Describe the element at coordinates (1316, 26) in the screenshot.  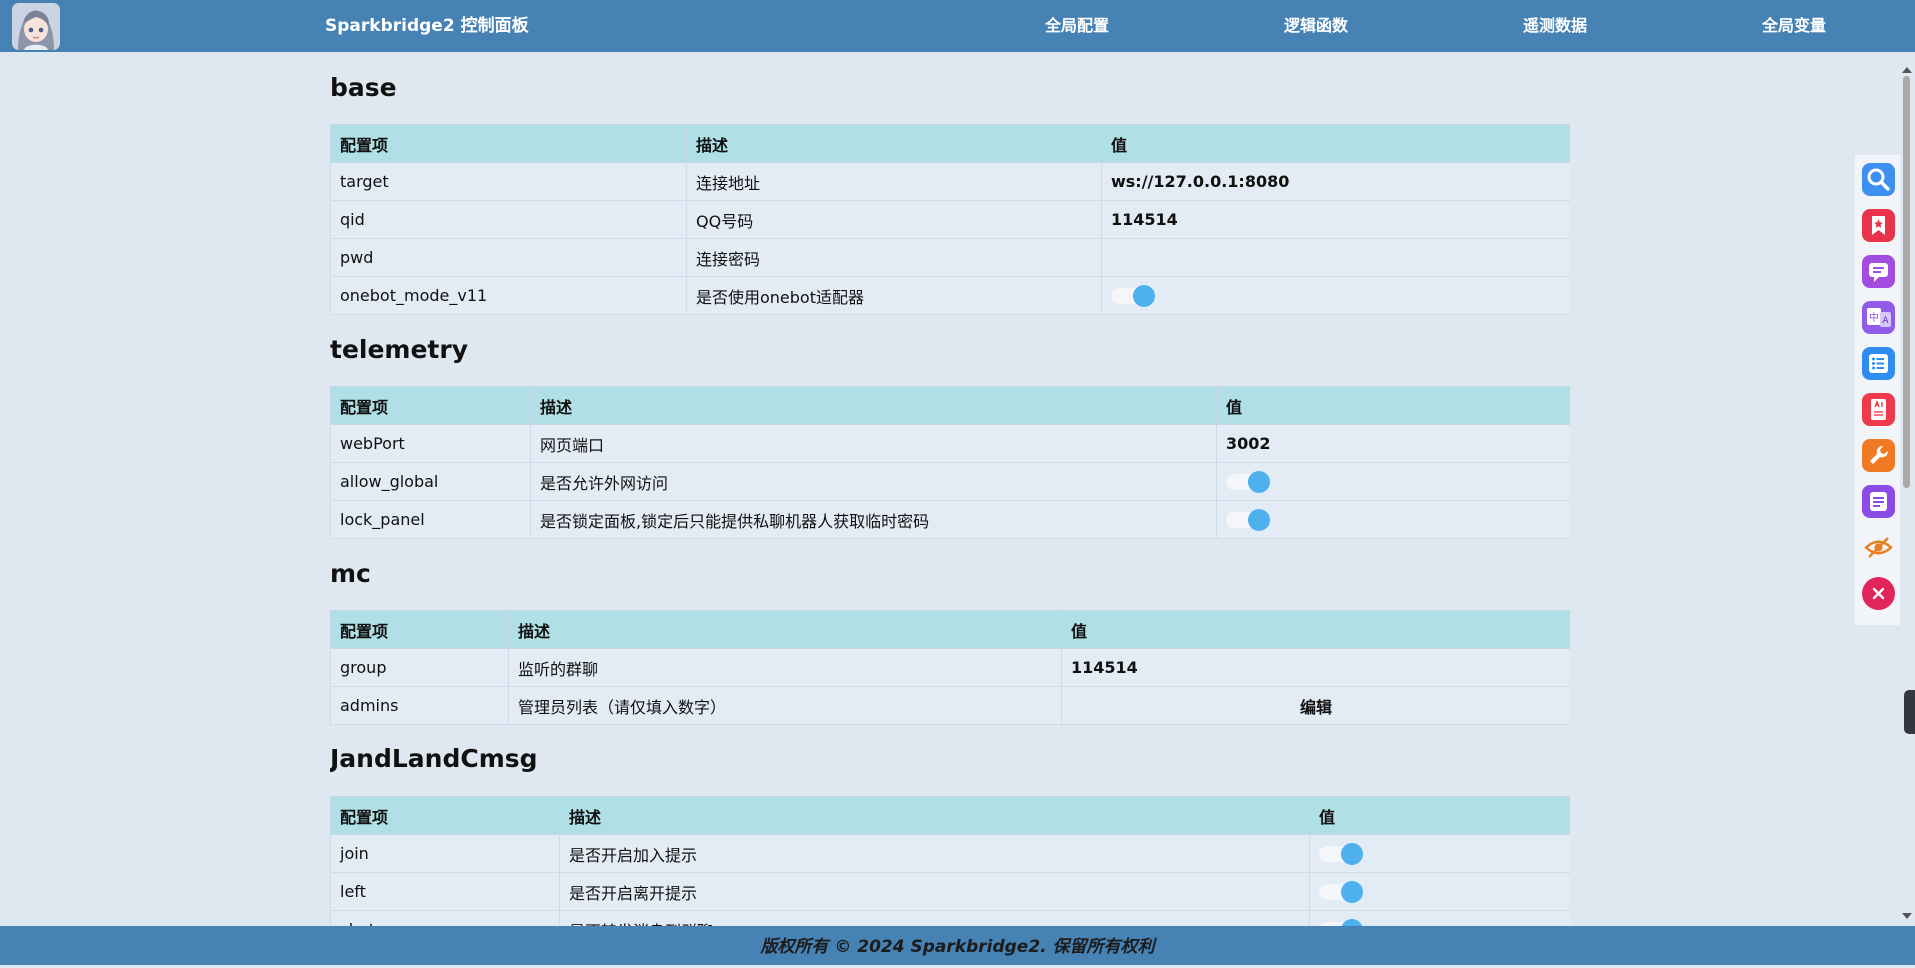
I see `nav-logic-functions: 逻辑函数` at that location.